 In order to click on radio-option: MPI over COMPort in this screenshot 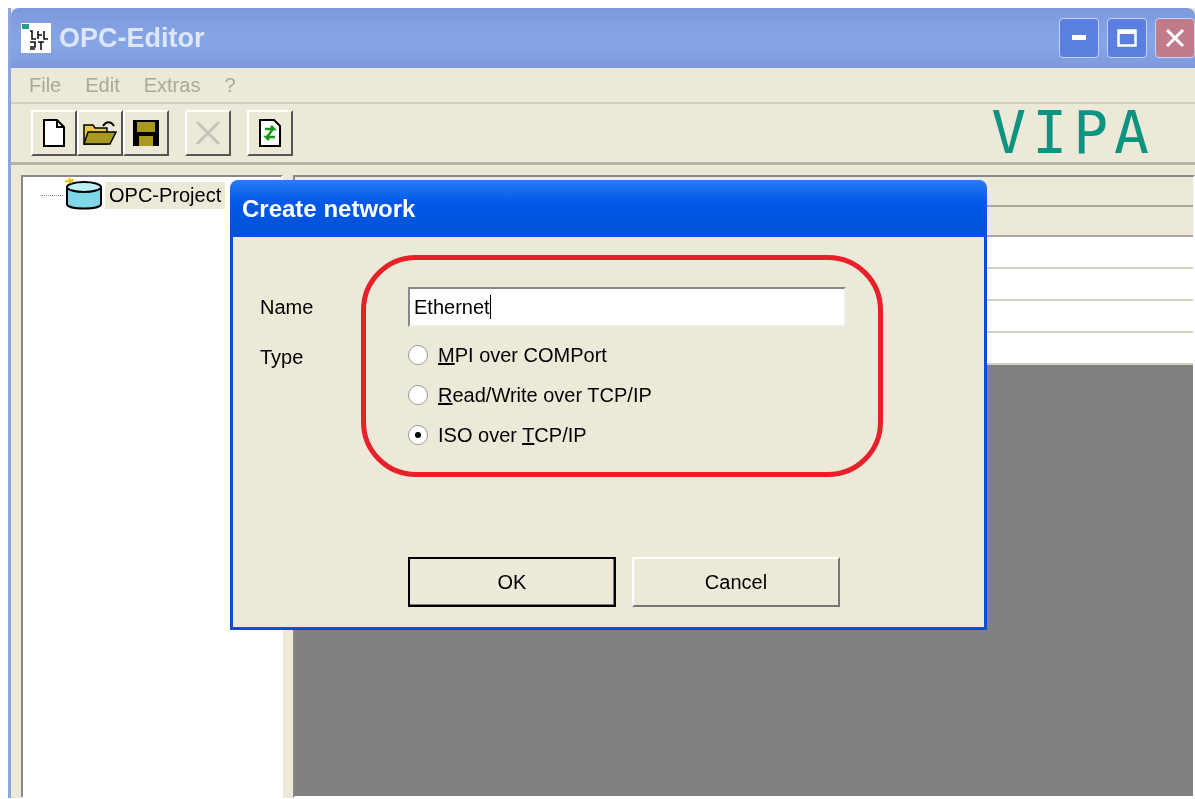, I will do `click(530, 355)`.